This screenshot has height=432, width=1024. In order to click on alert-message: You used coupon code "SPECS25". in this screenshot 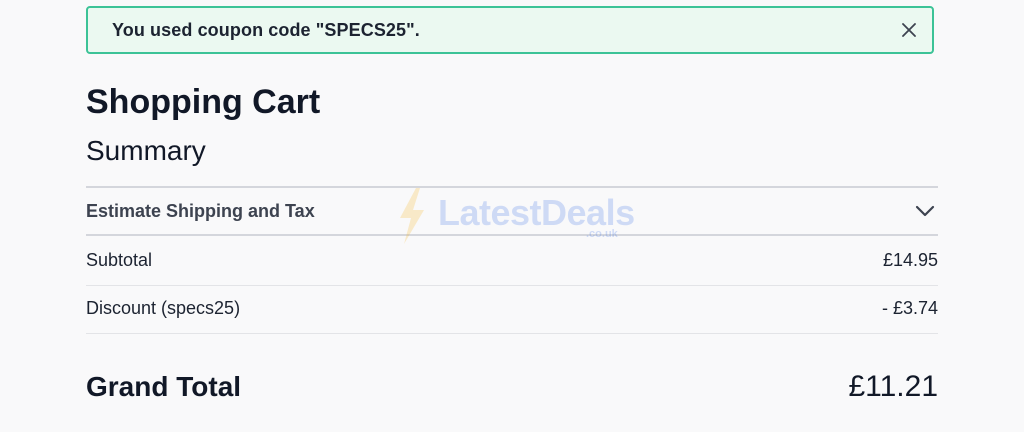, I will do `click(266, 29)`.